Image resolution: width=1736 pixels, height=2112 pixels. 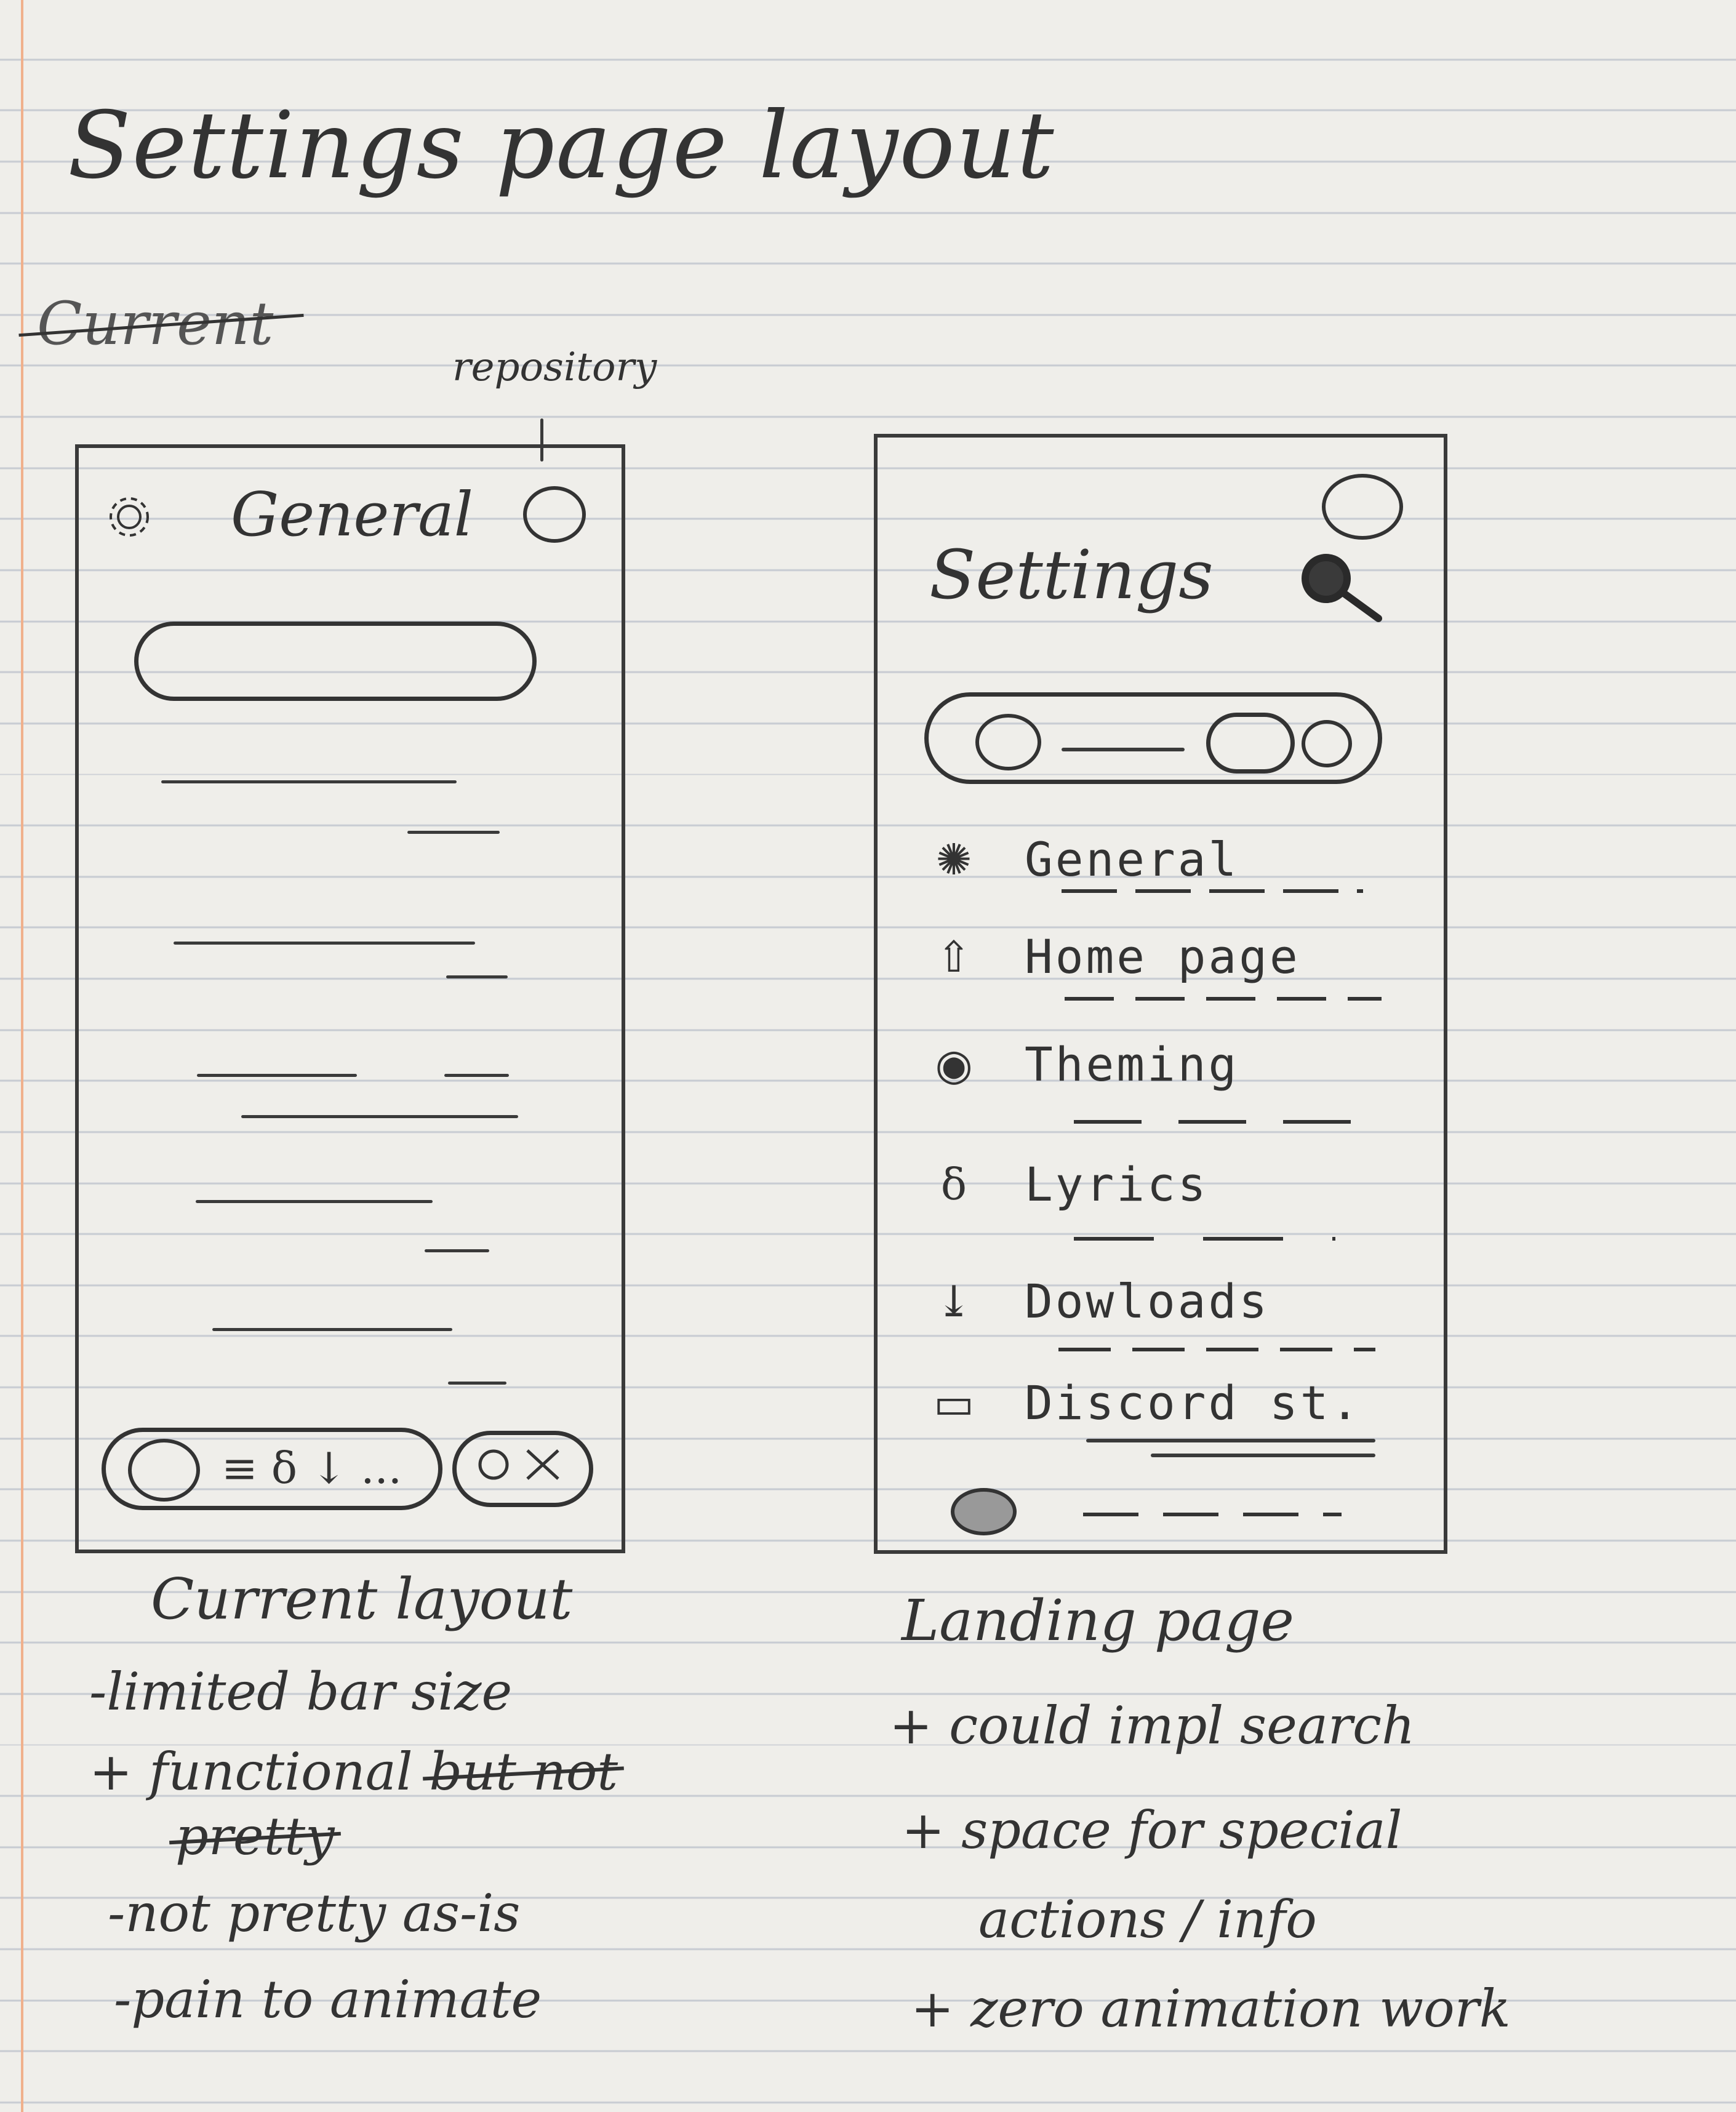 I want to click on left-search-pill, so click(x=335, y=661).